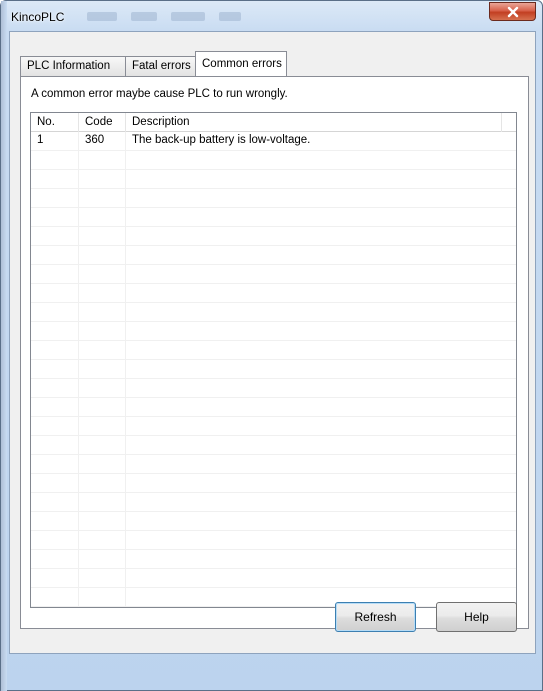  I want to click on column-header-description: Description, so click(314, 122).